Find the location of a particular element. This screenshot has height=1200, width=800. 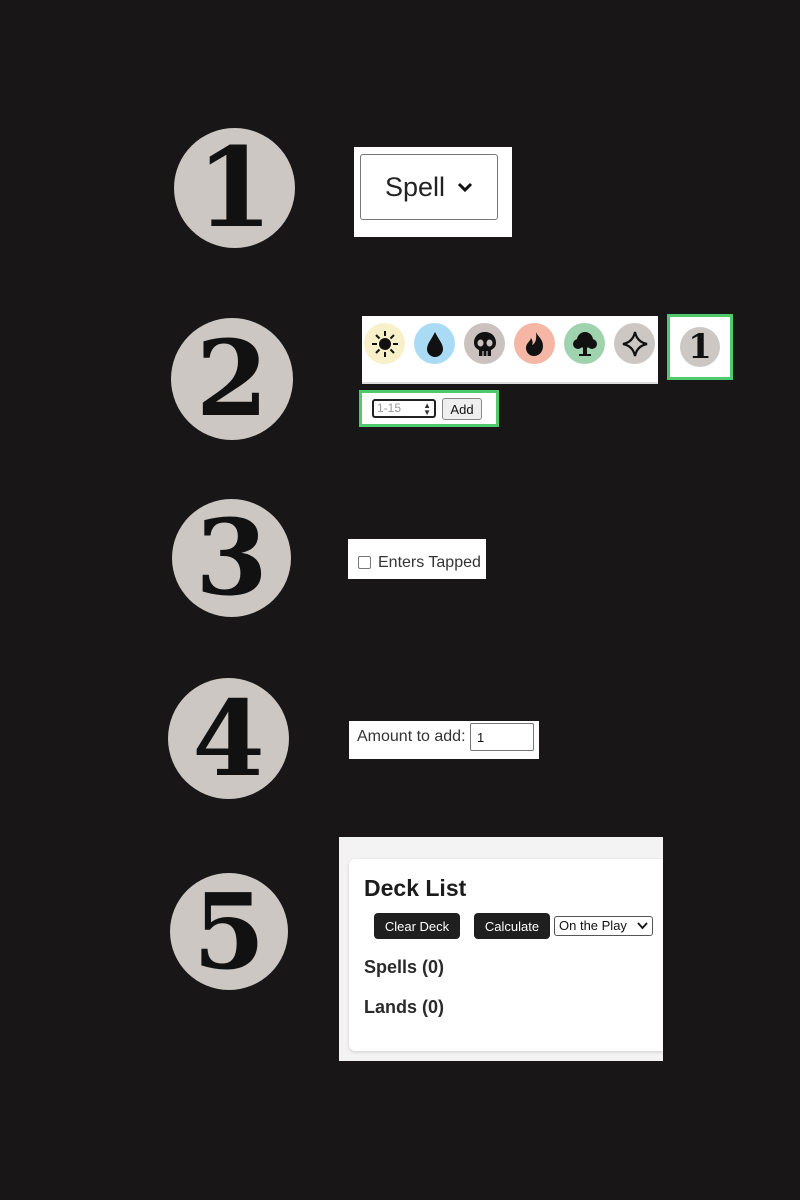

mana-white-button is located at coordinates (384, 343).